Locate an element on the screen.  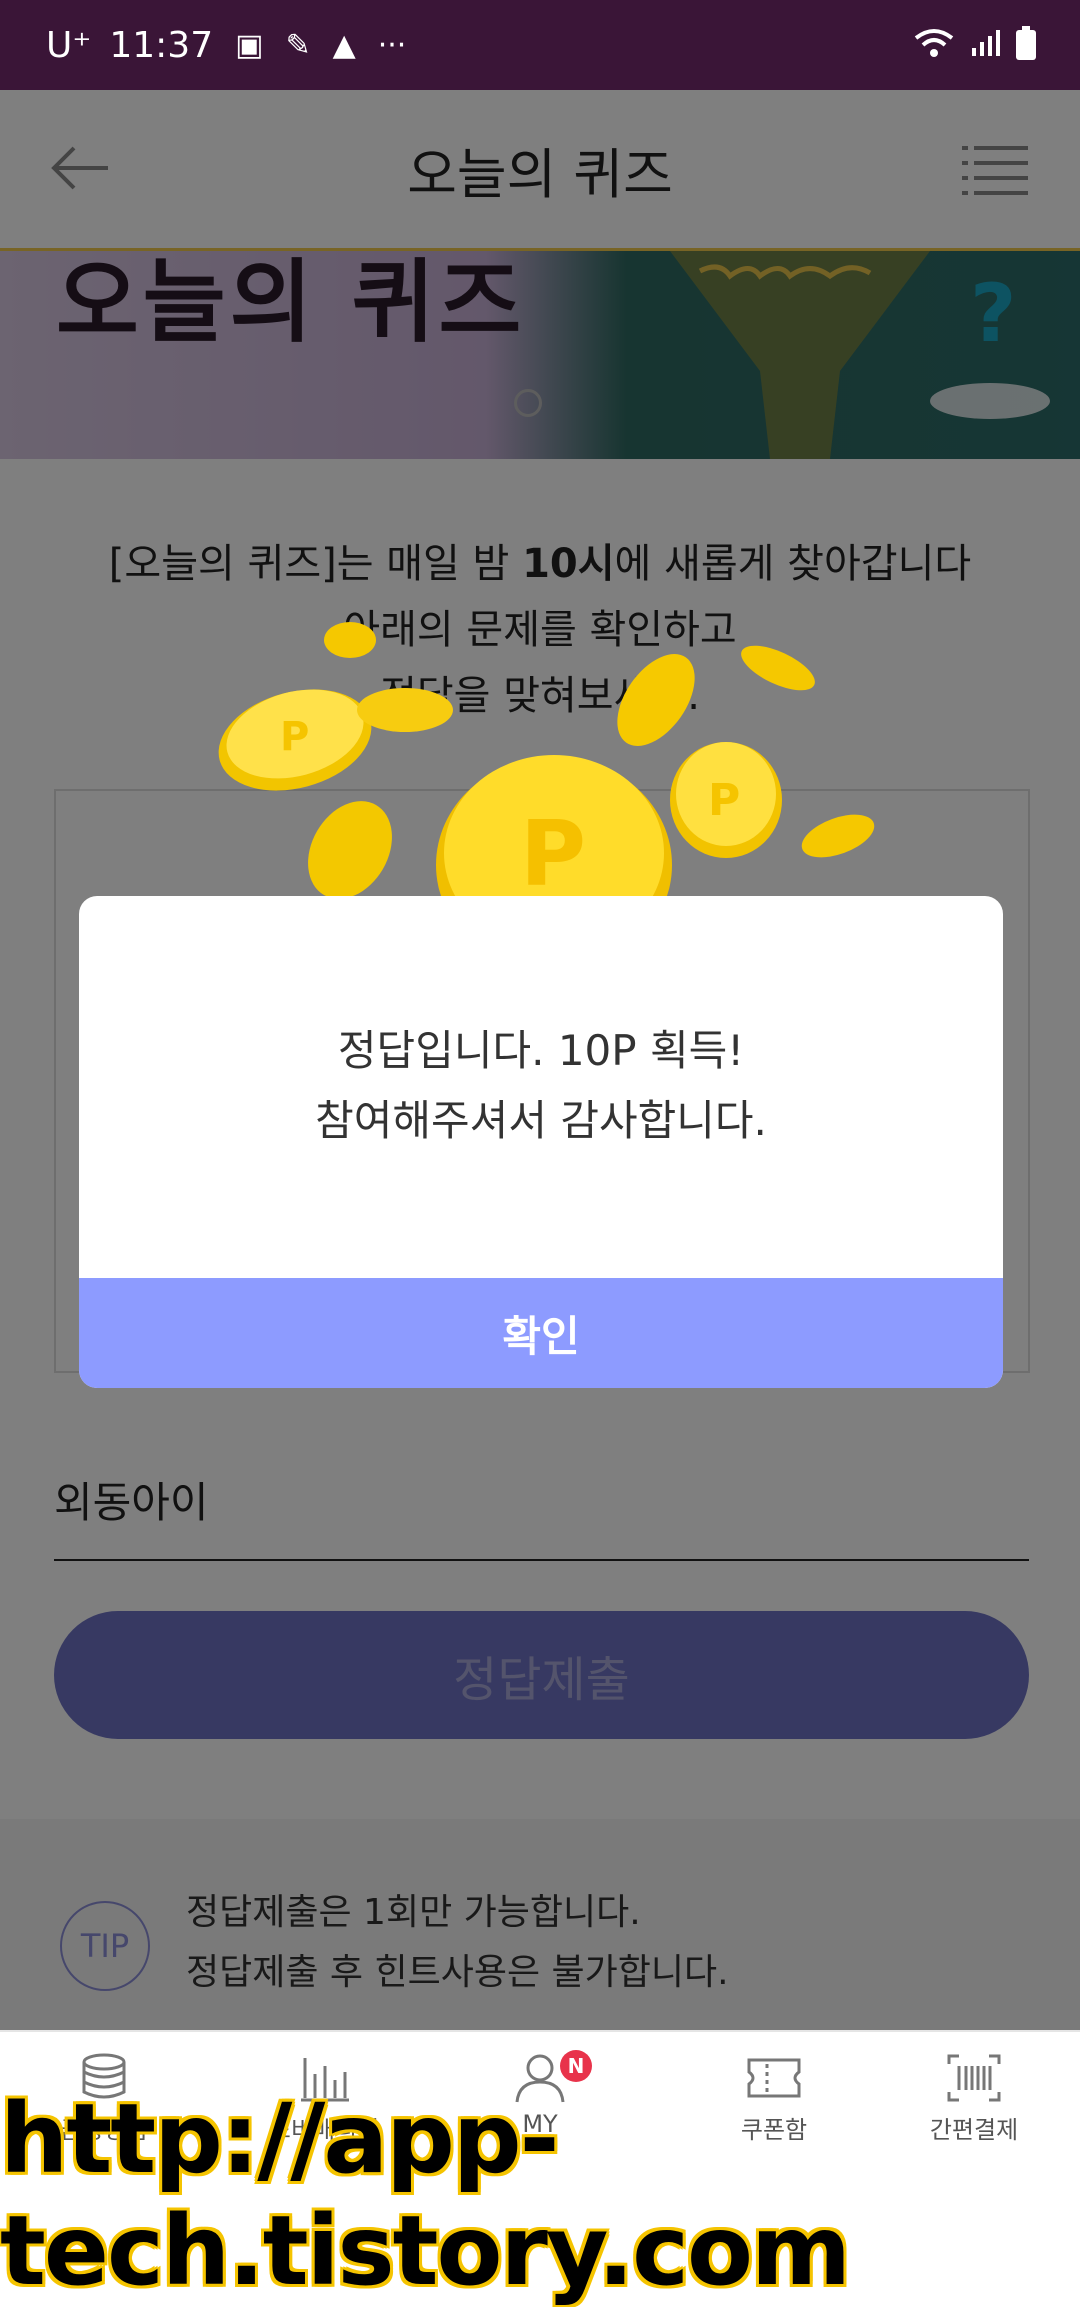
carrier-label: U⁺ is located at coordinates (69, 45).